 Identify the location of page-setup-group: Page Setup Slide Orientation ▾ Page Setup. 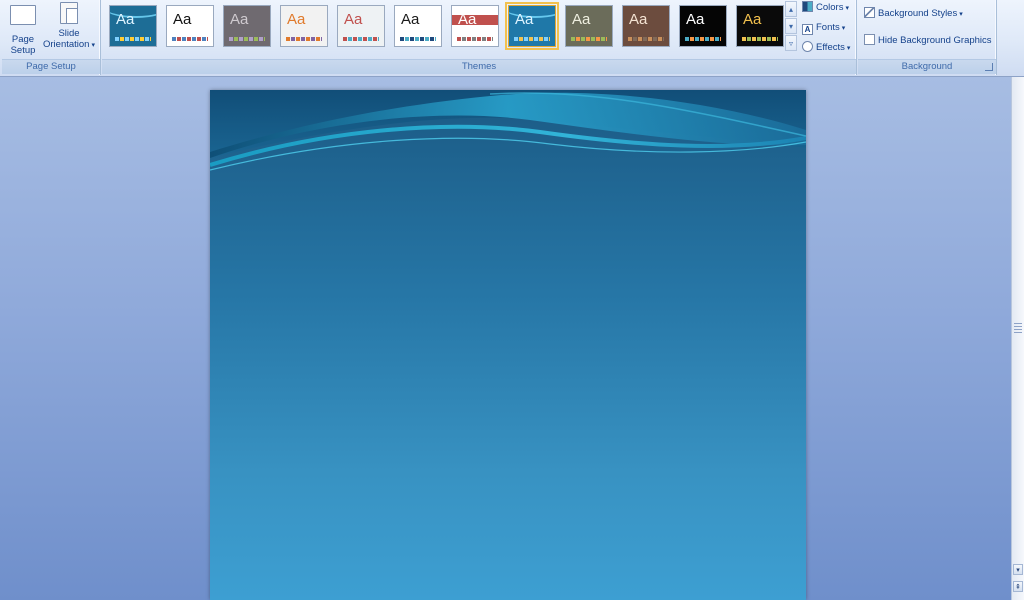
(51, 37).